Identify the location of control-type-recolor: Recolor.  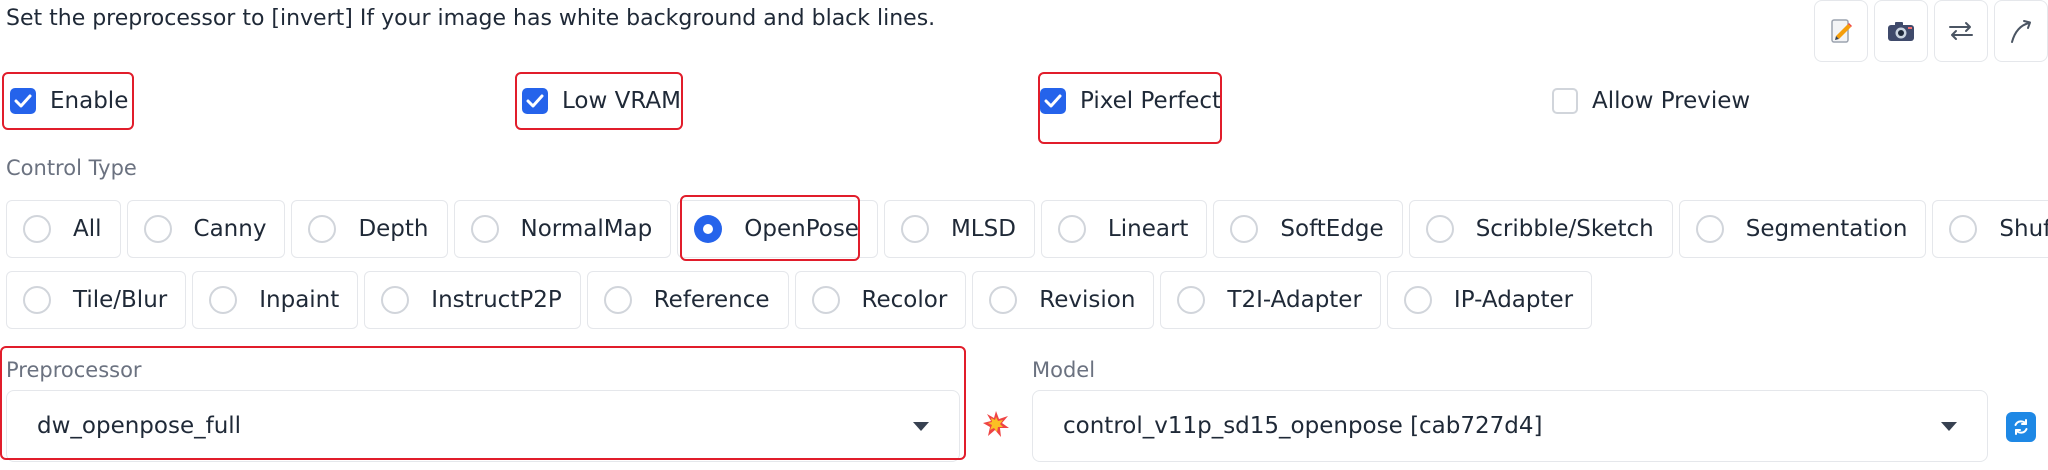
(880, 300).